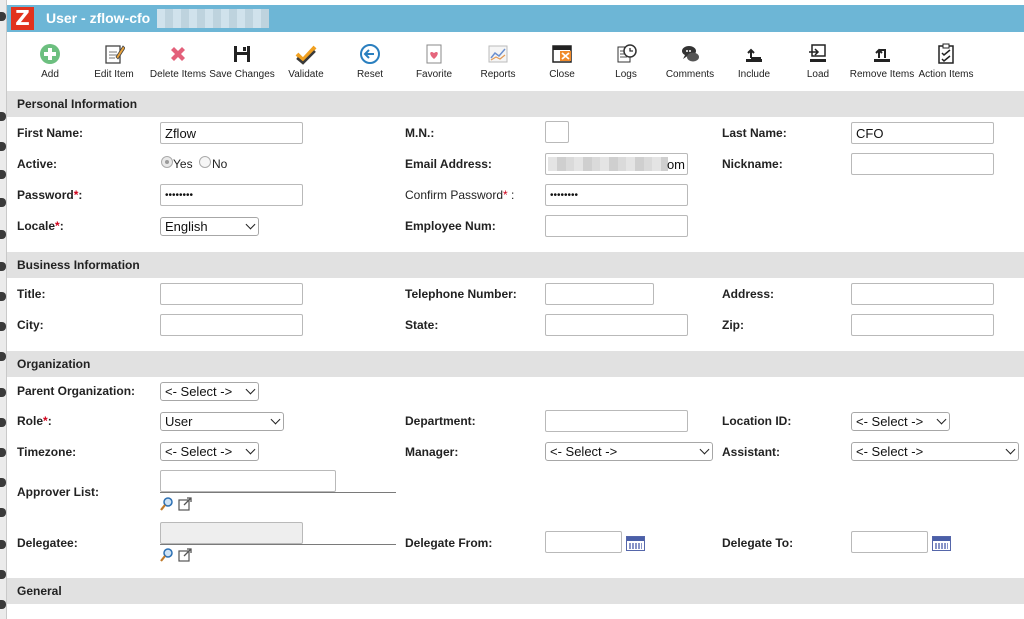 Image resolution: width=1024 pixels, height=619 pixels. Describe the element at coordinates (498, 61) in the screenshot. I see `reports-button: Reports` at that location.